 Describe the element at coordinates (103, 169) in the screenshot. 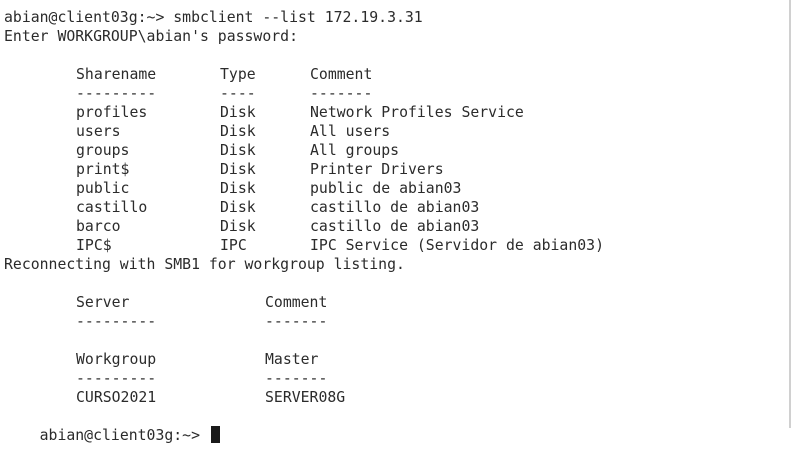

I see `share-name: print$` at that location.